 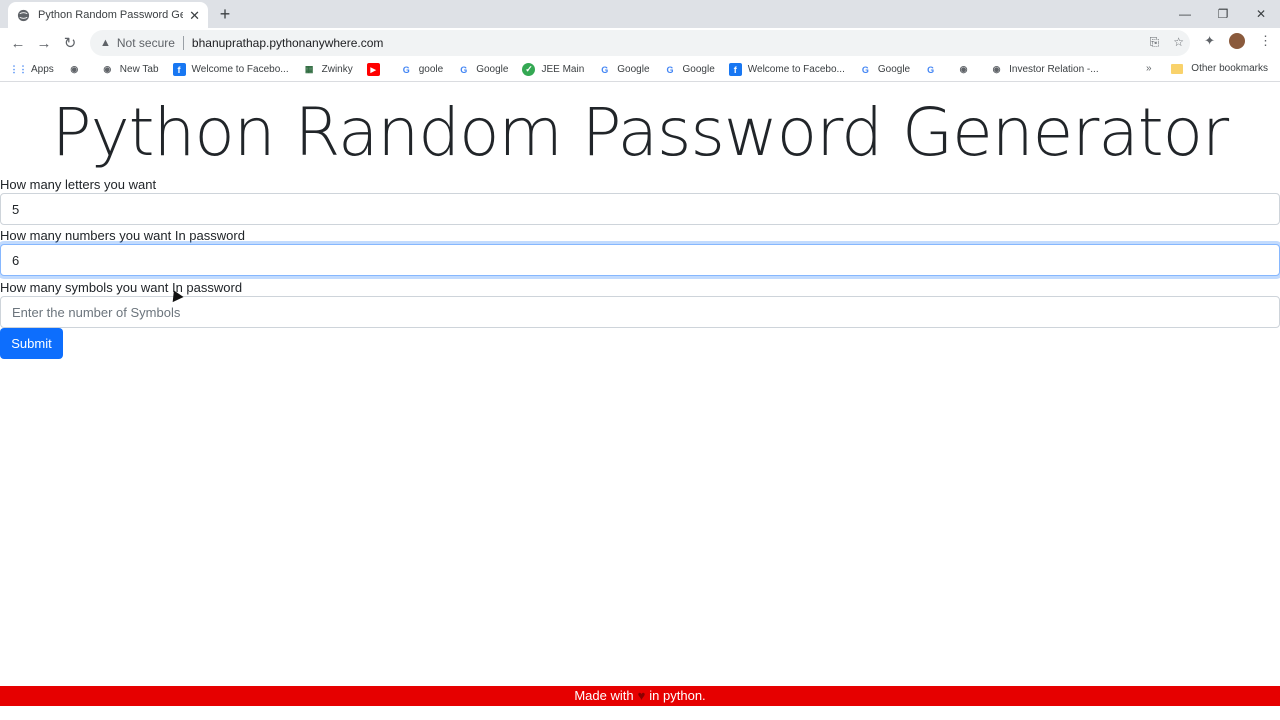 I want to click on warning-icon: ▲, so click(x=105, y=43).